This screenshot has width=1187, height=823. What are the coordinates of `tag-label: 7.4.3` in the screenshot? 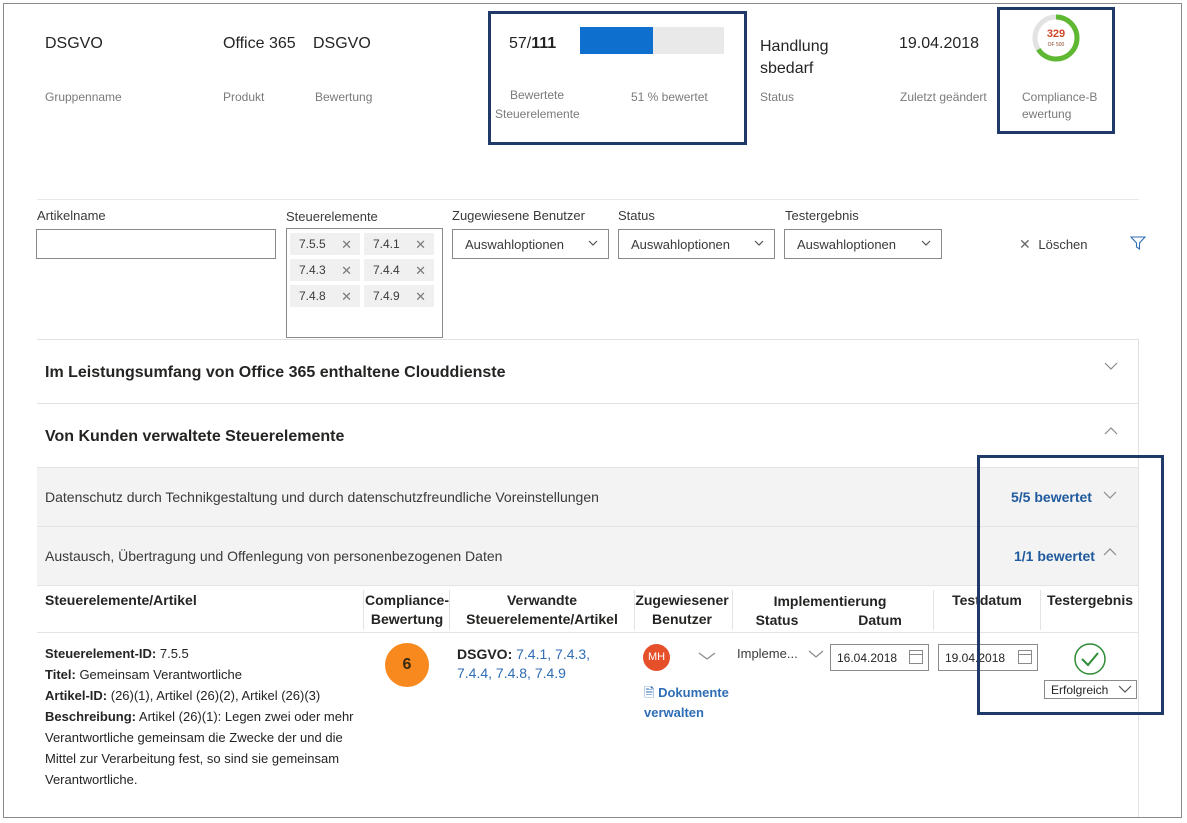 It's located at (312, 270).